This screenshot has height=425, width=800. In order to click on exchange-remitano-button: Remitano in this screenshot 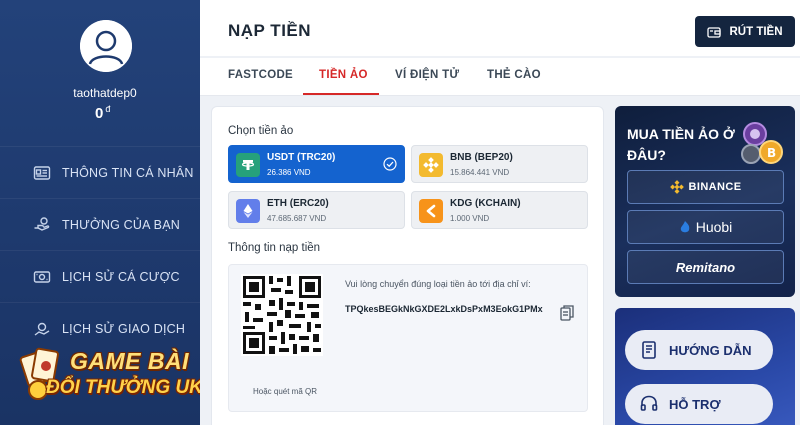, I will do `click(705, 267)`.